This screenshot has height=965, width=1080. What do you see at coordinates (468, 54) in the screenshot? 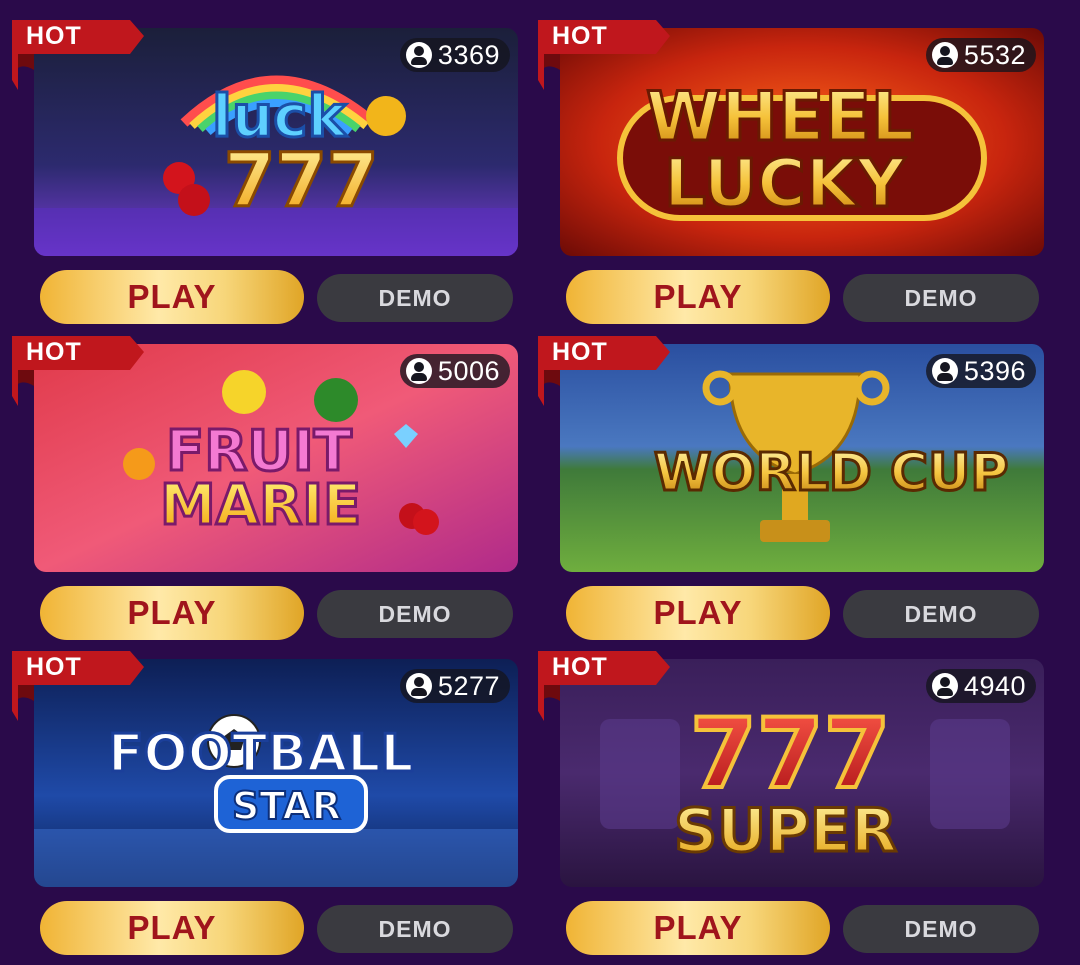
I see `player-count: 3369` at bounding box center [468, 54].